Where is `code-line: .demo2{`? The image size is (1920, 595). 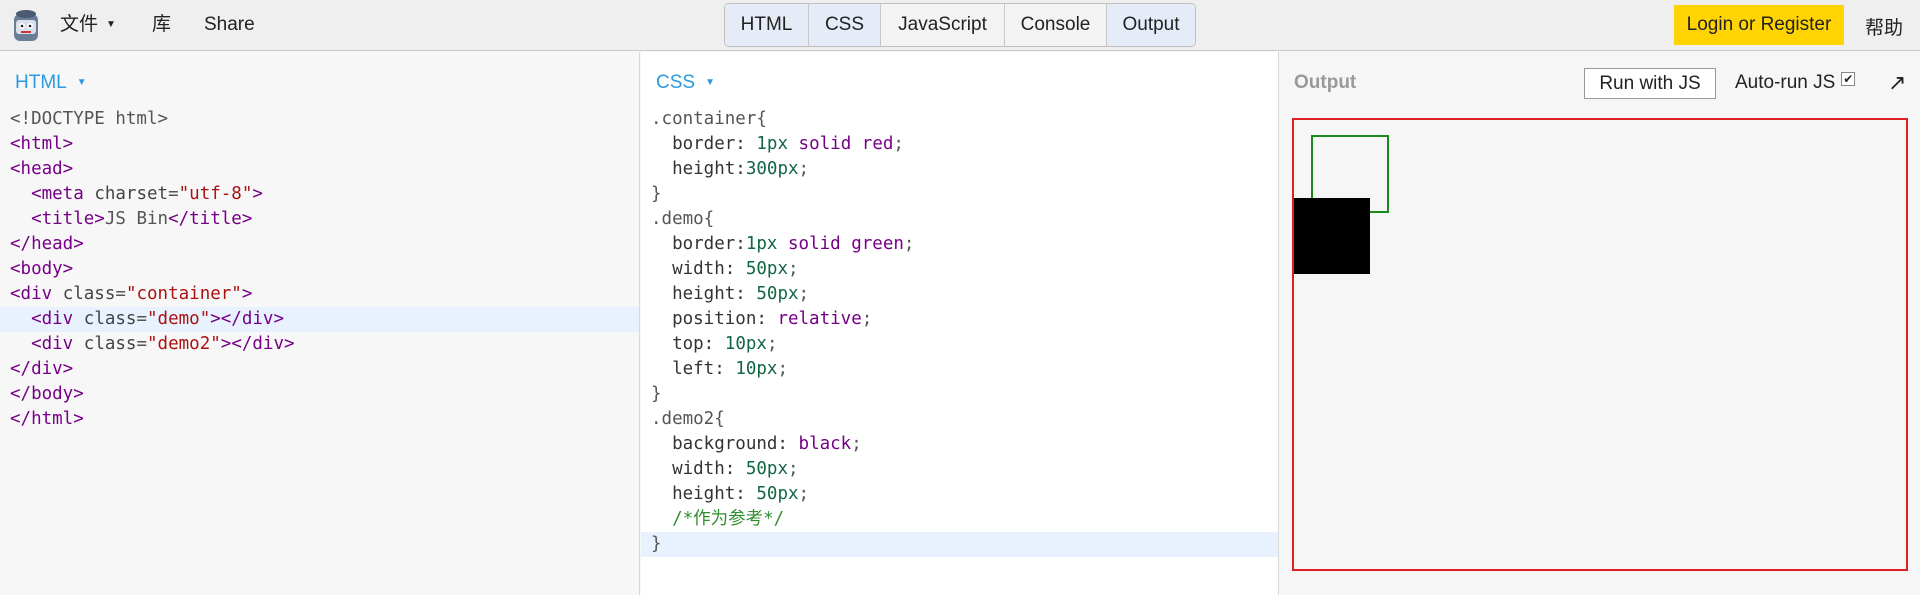
code-line: .demo2{ is located at coordinates (688, 419).